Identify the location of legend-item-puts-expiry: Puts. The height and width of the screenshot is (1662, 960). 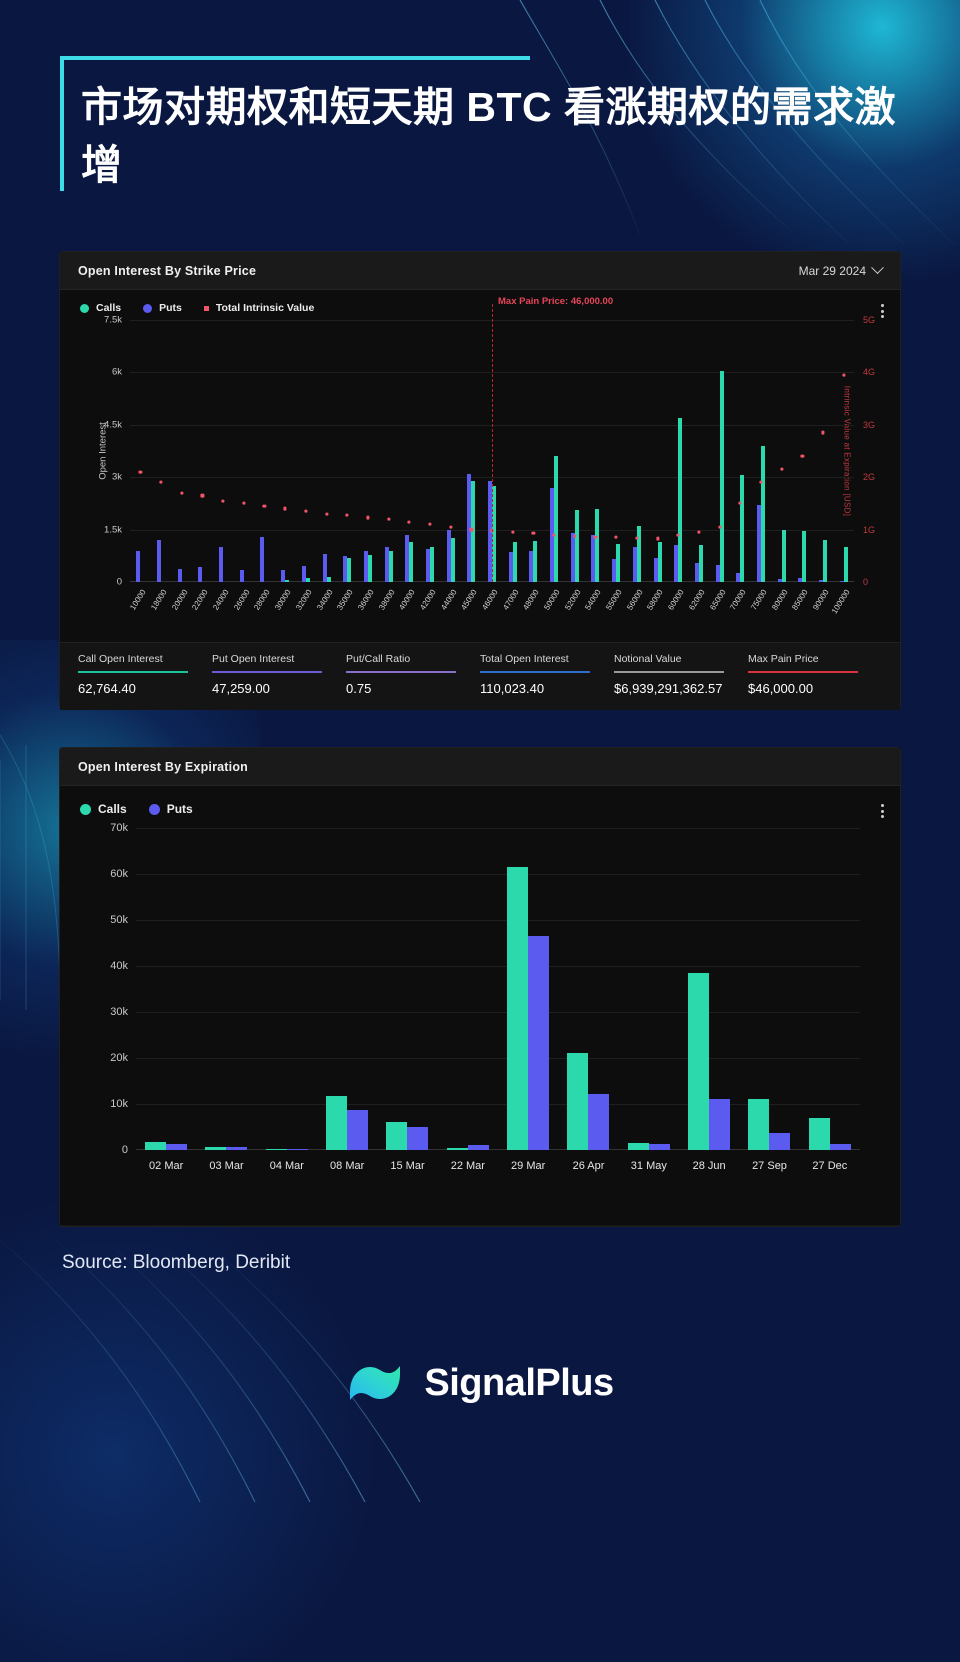
(170, 809).